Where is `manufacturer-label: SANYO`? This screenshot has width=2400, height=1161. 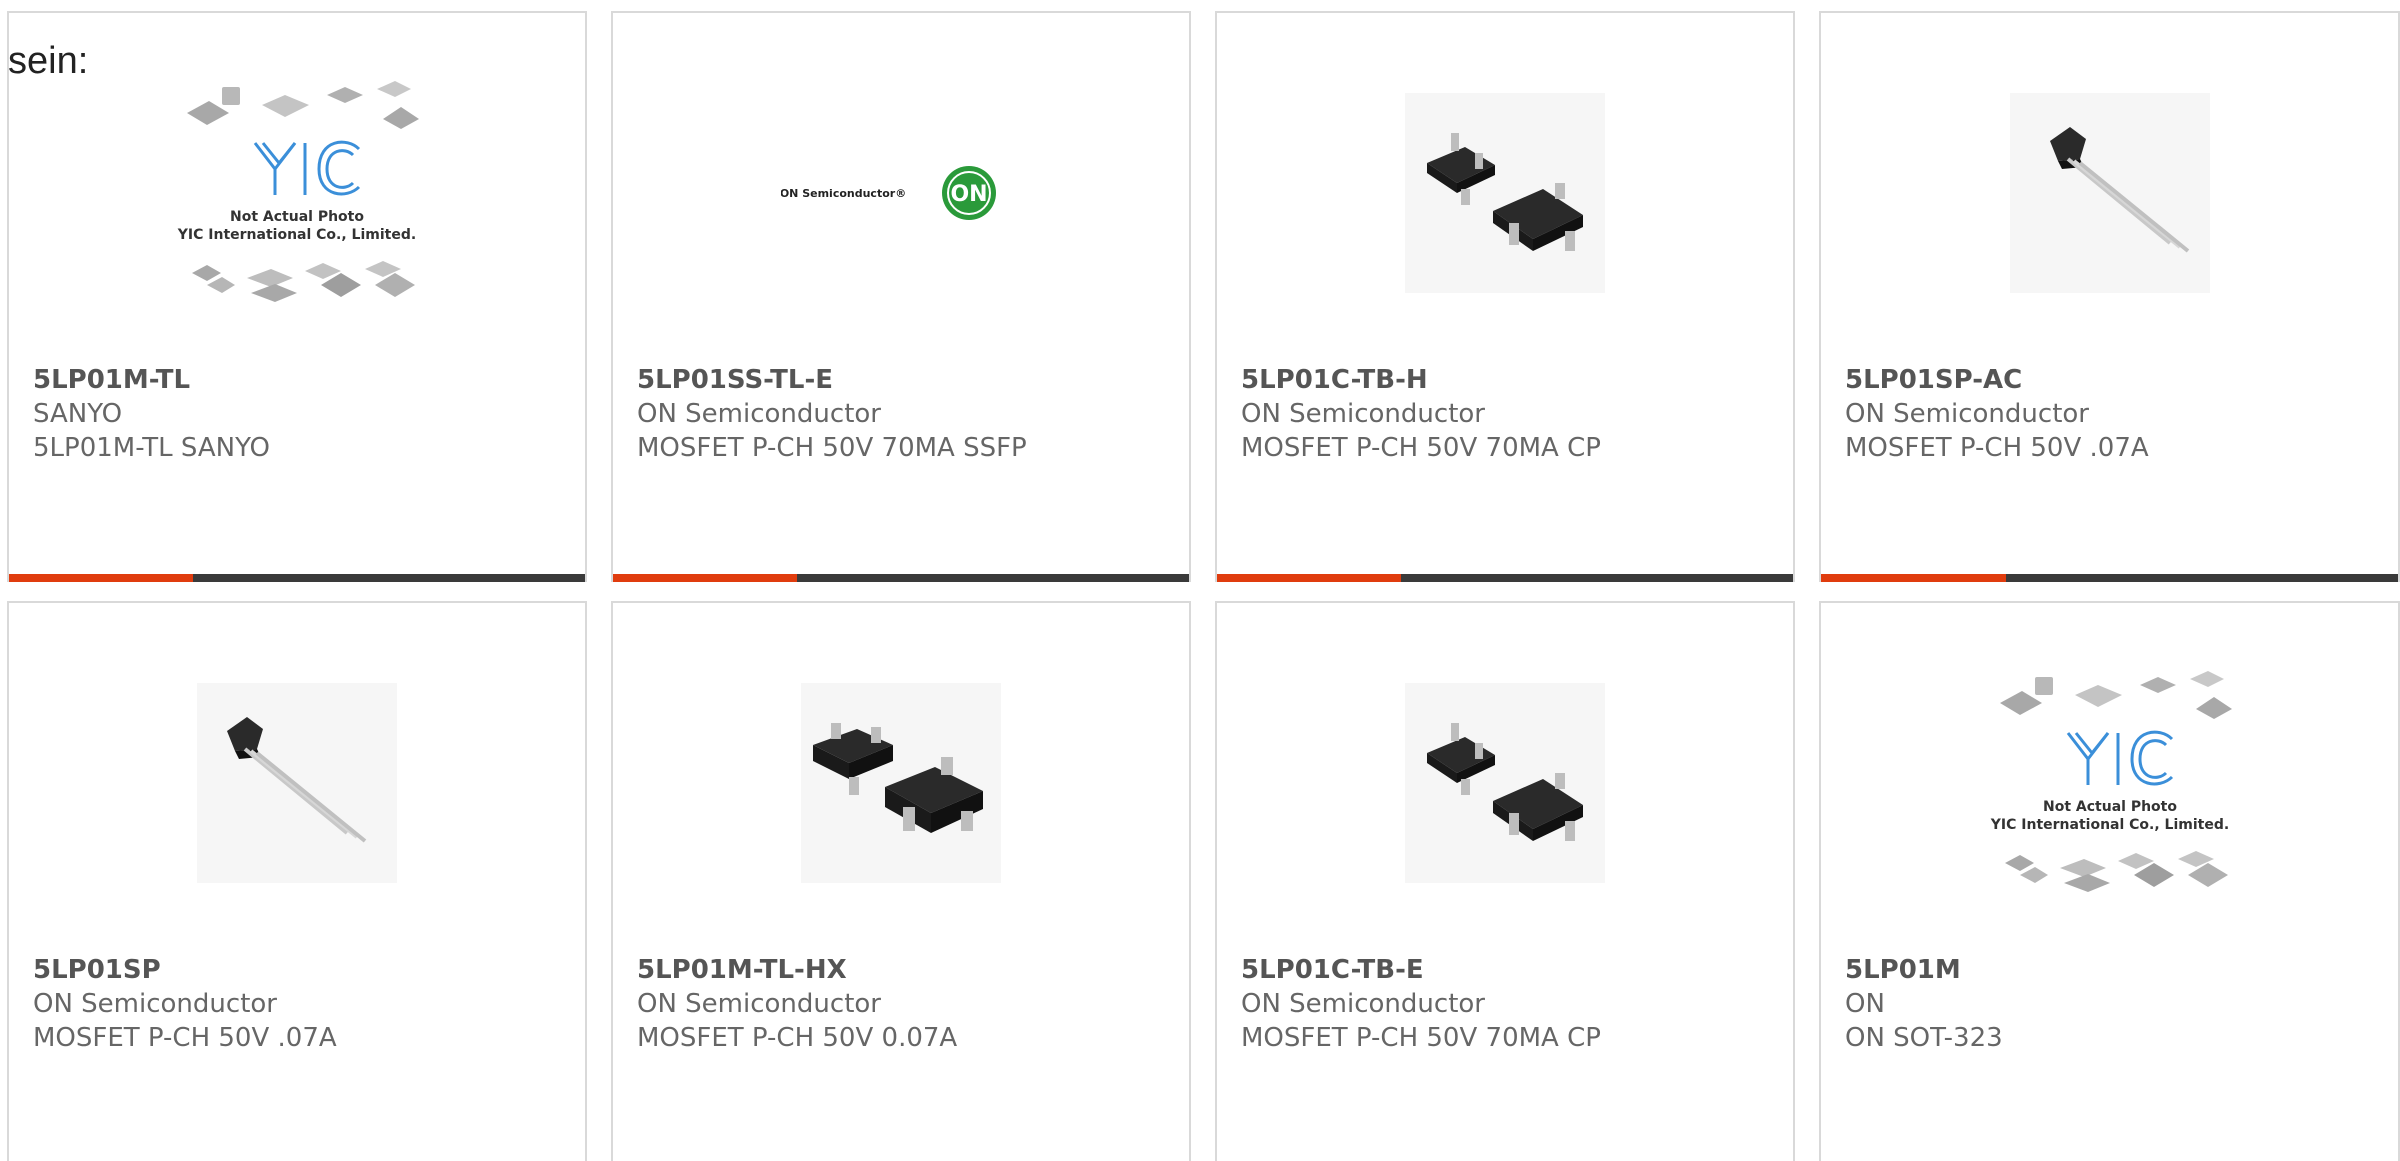 manufacturer-label: SANYO is located at coordinates (78, 414).